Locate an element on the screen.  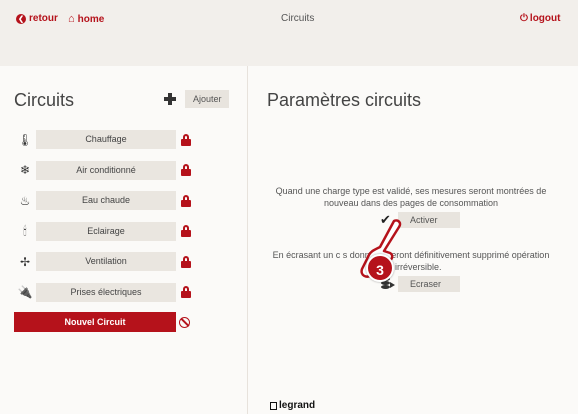
home-icon: ⌂ is located at coordinates (71, 19).